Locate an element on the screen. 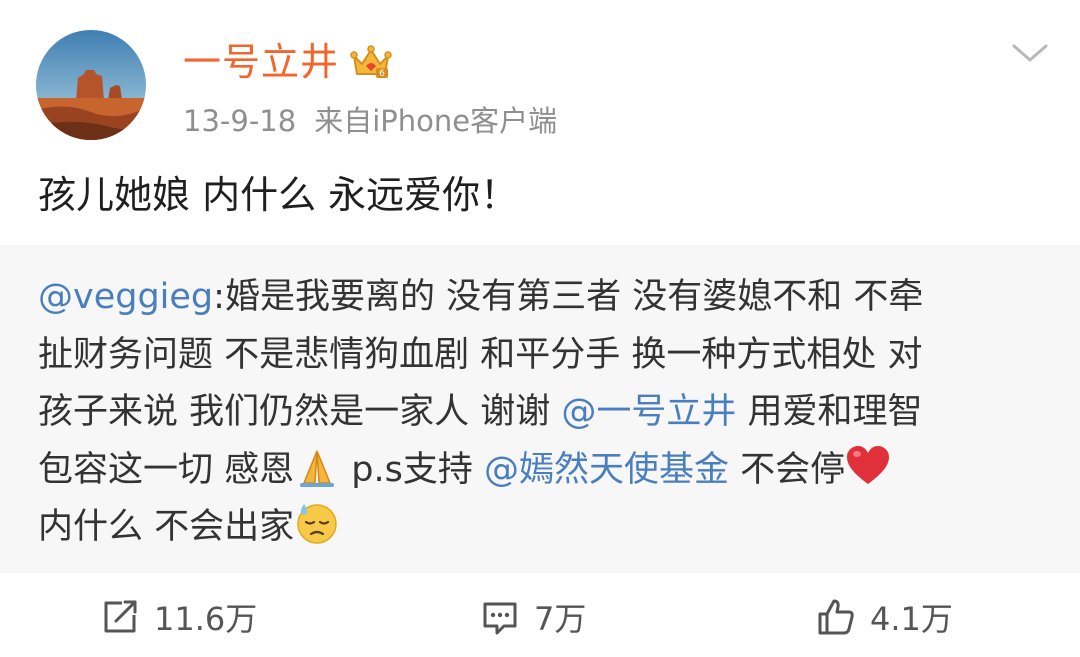 This screenshot has height=657, width=1080. repost-text-segment: 用爱和理智 is located at coordinates (829, 412).